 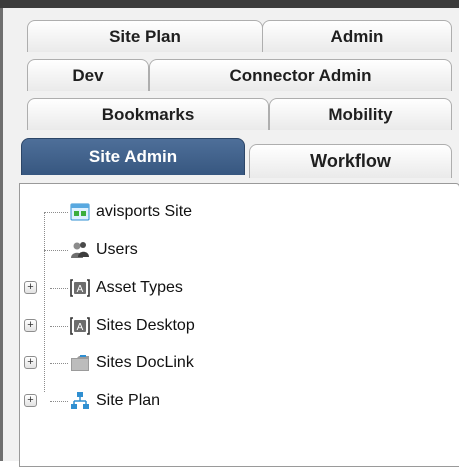 I want to click on tab-site-admin: Site Admin, so click(x=133, y=156).